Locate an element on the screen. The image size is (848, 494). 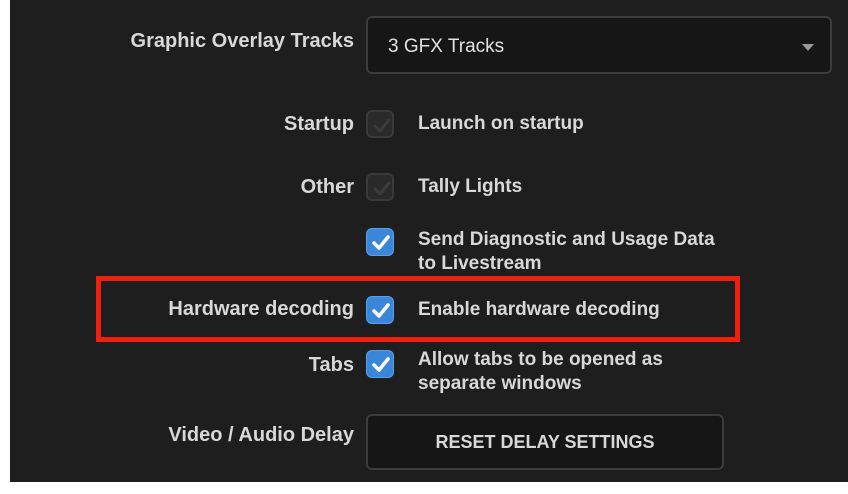
graphic-overlay-tracks-select: 3 GFX Tracks is located at coordinates (599, 45).